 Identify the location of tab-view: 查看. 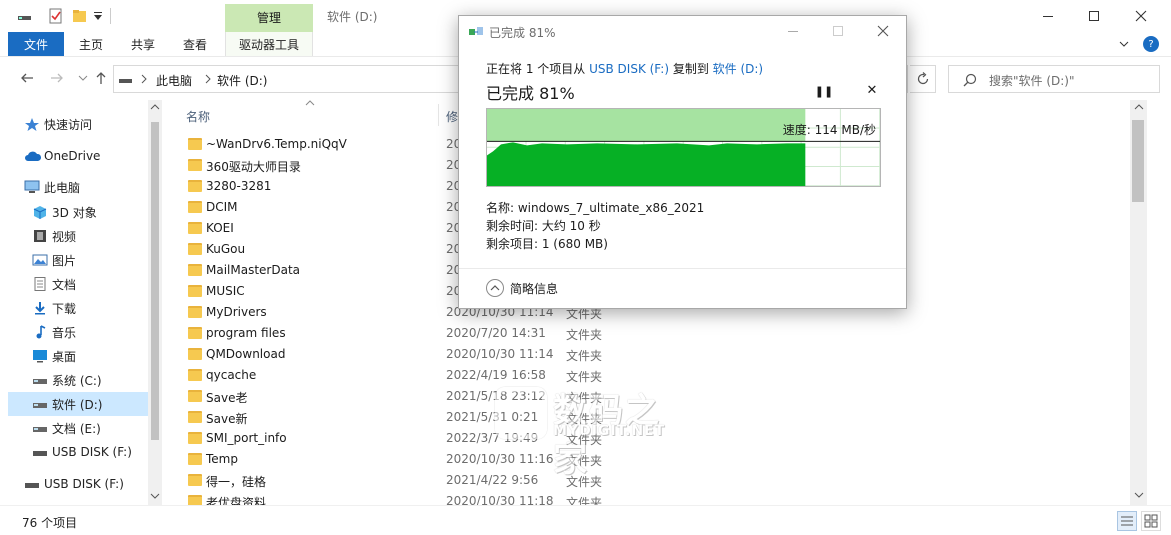
(195, 44).